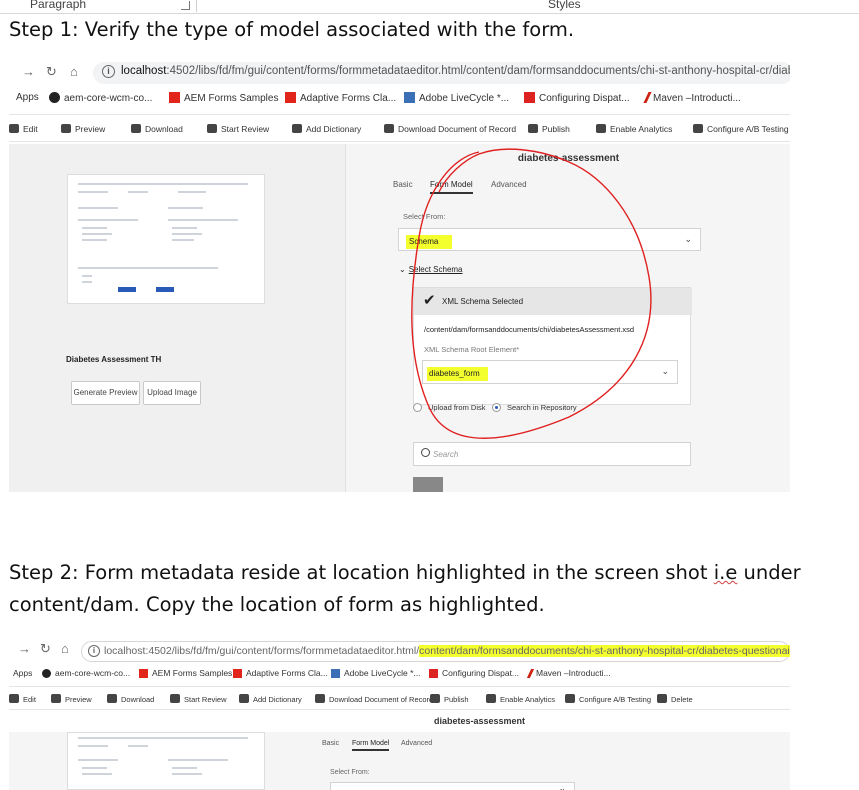 The height and width of the screenshot is (790, 859). What do you see at coordinates (335, 673) in the screenshot?
I see `livecycle-icon` at bounding box center [335, 673].